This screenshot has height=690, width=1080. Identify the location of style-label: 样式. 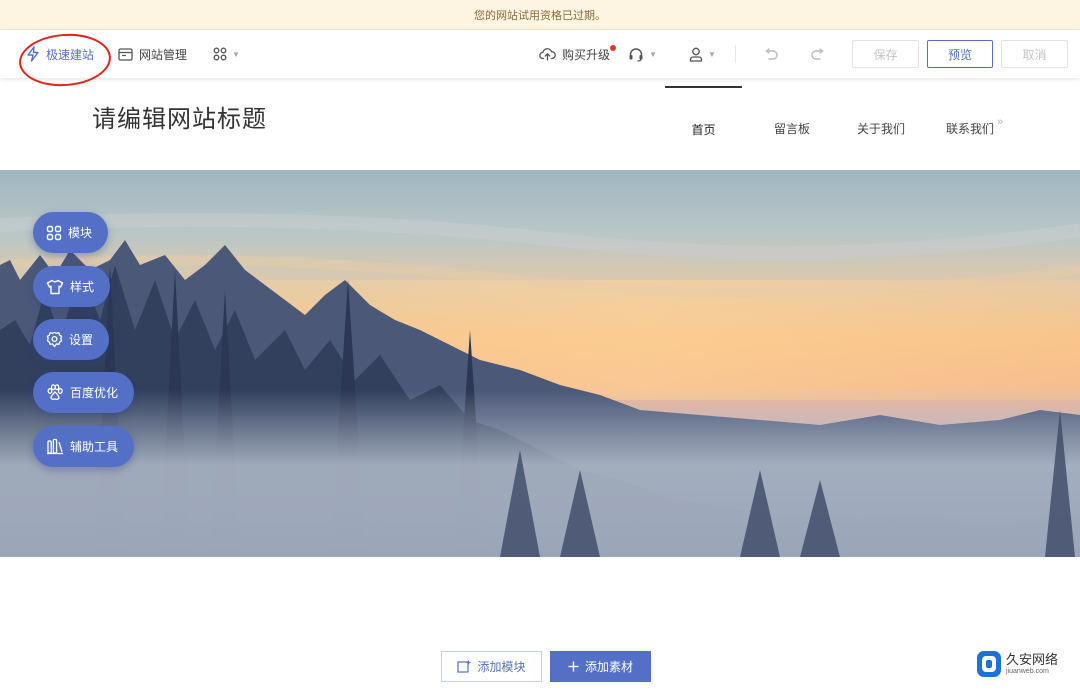
(82, 287).